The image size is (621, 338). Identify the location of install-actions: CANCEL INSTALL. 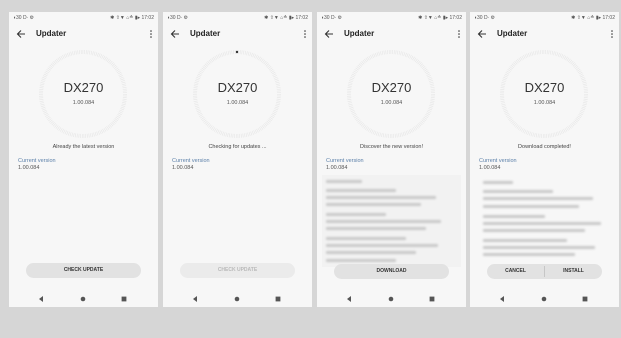
(544, 271).